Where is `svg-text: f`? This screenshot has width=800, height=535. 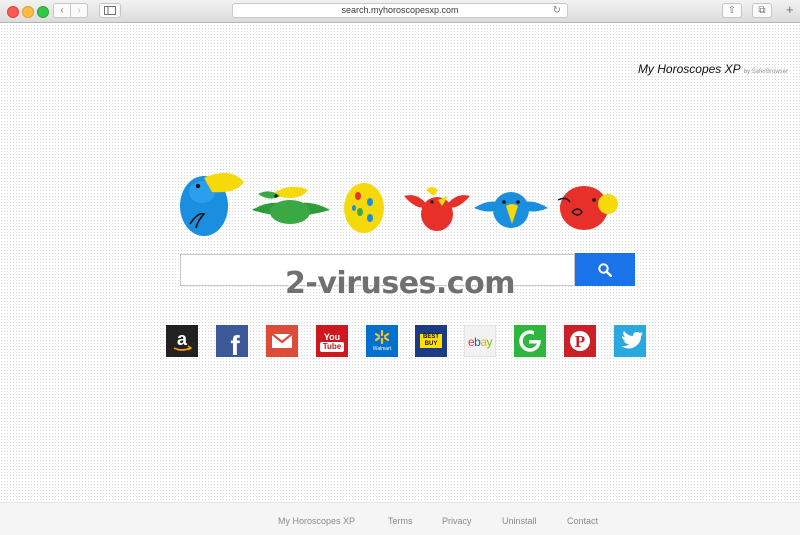 svg-text: f is located at coordinates (235, 343).